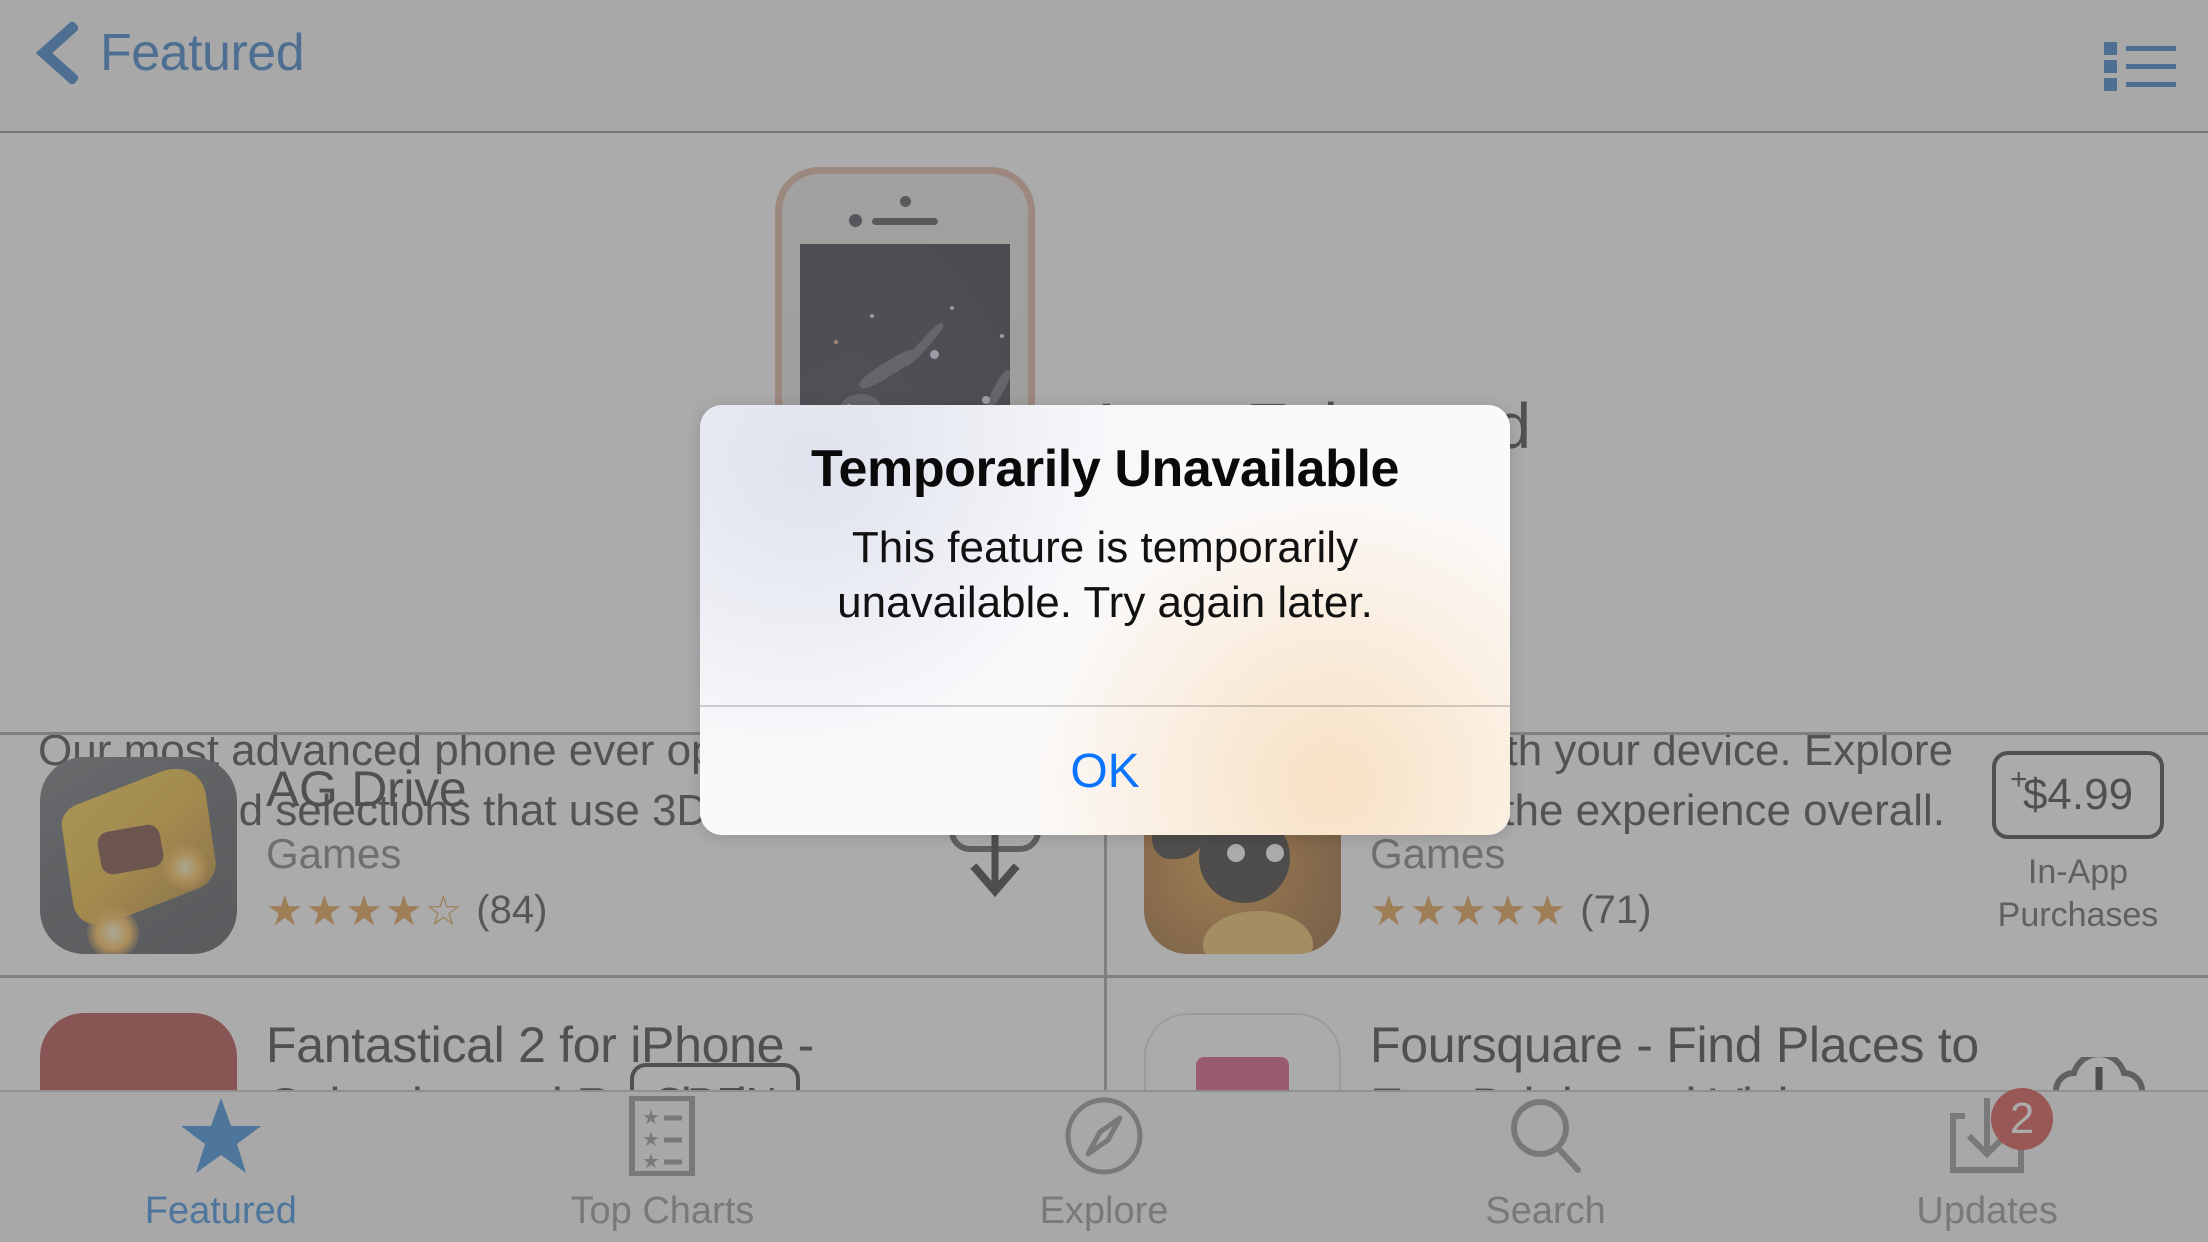 Image resolution: width=2208 pixels, height=1242 pixels. What do you see at coordinates (1105, 771) in the screenshot?
I see `alert-ok-button: OK` at bounding box center [1105, 771].